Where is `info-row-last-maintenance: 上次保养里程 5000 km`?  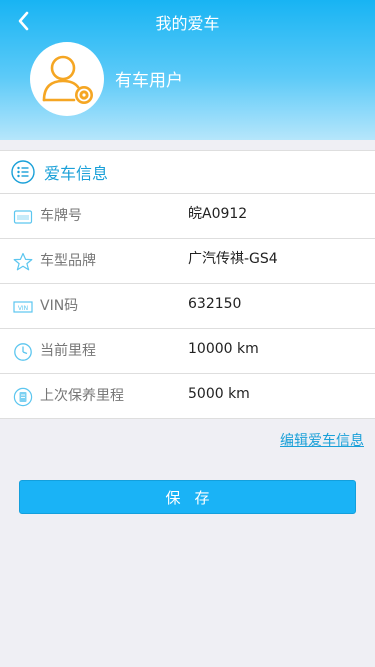 info-row-last-maintenance: 上次保养里程 5000 km is located at coordinates (187, 396).